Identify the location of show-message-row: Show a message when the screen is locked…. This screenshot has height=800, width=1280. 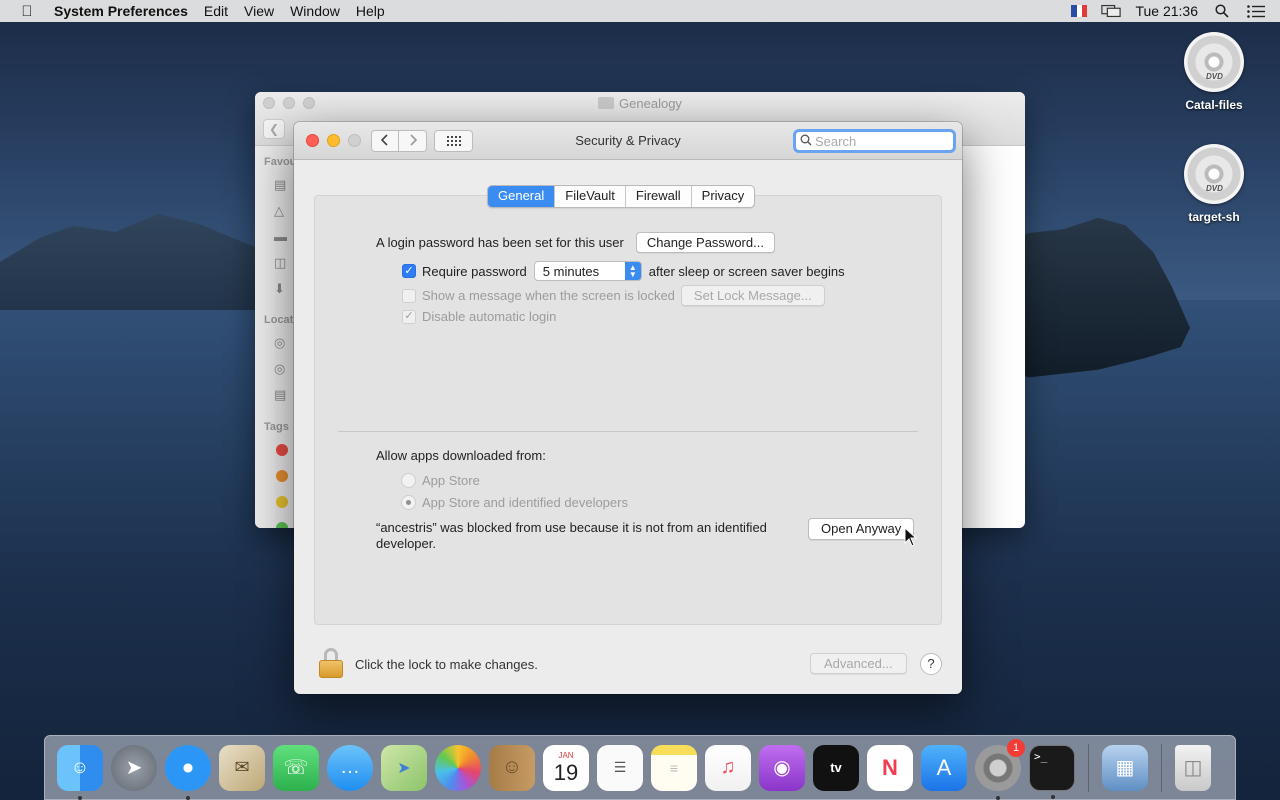
(613, 295).